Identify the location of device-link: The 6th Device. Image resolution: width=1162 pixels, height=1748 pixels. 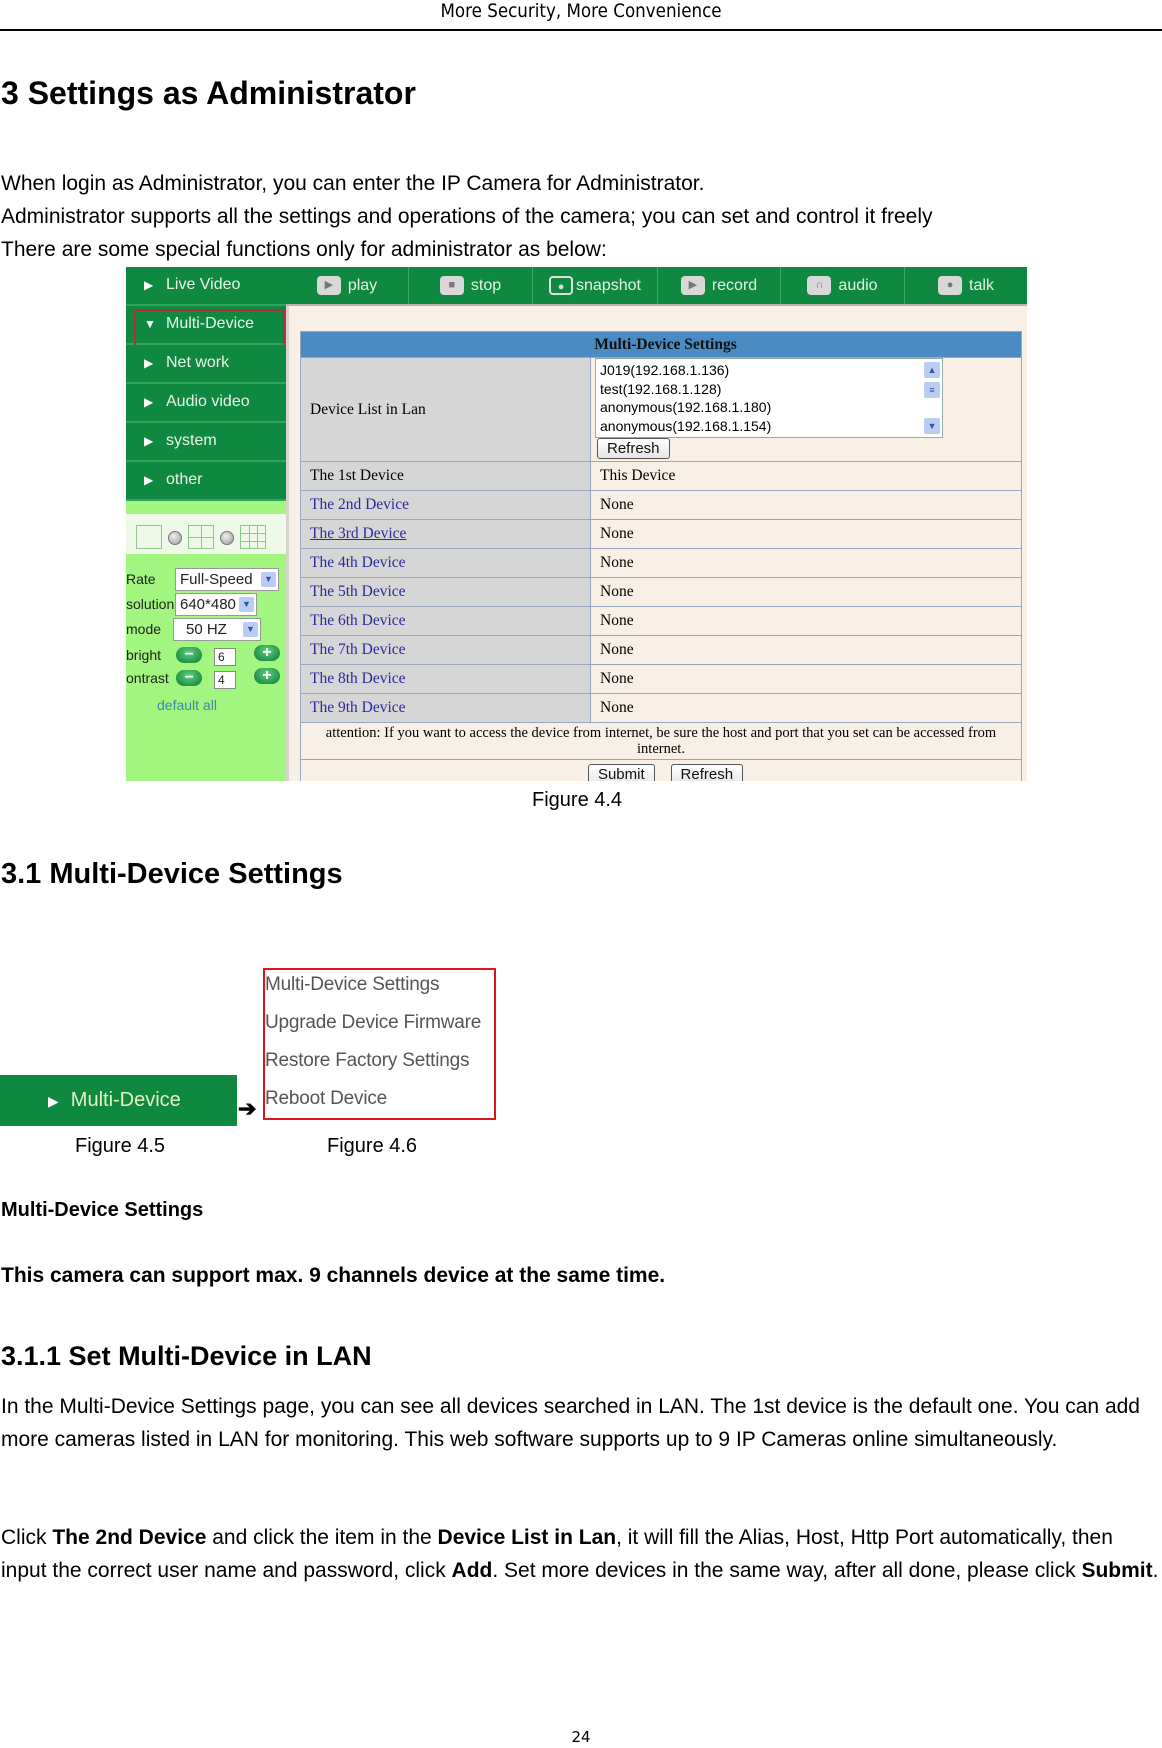
(445, 621).